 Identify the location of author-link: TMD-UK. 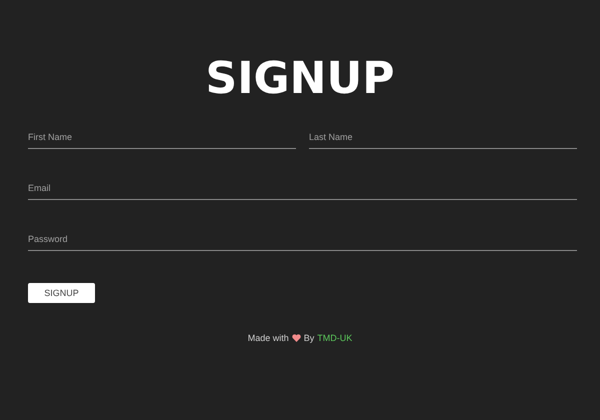
(334, 338).